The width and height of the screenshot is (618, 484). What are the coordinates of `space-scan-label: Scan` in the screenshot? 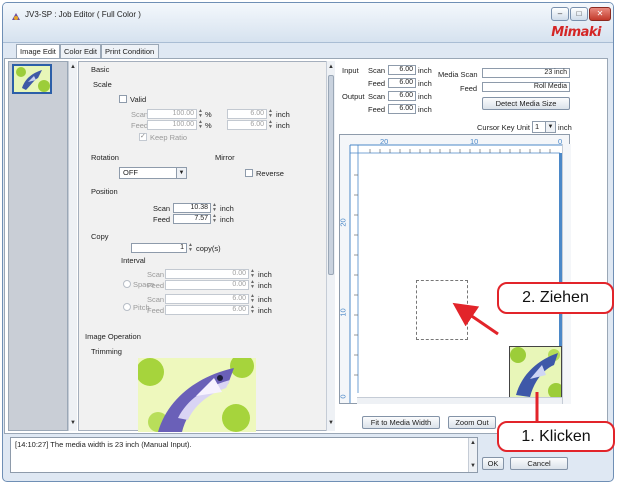 It's located at (156, 274).